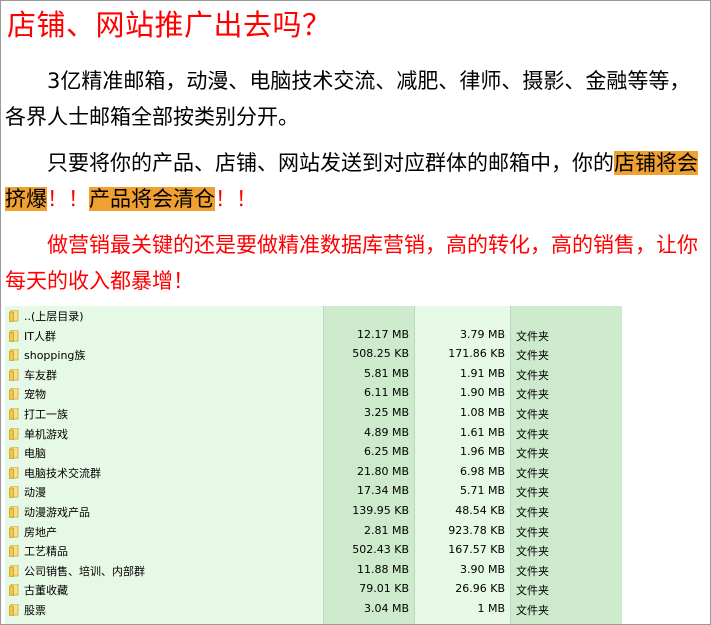  I want to click on list-item: 电脑技术交流群 21.80 MB 6.98 MB 文件夹, so click(313, 473).